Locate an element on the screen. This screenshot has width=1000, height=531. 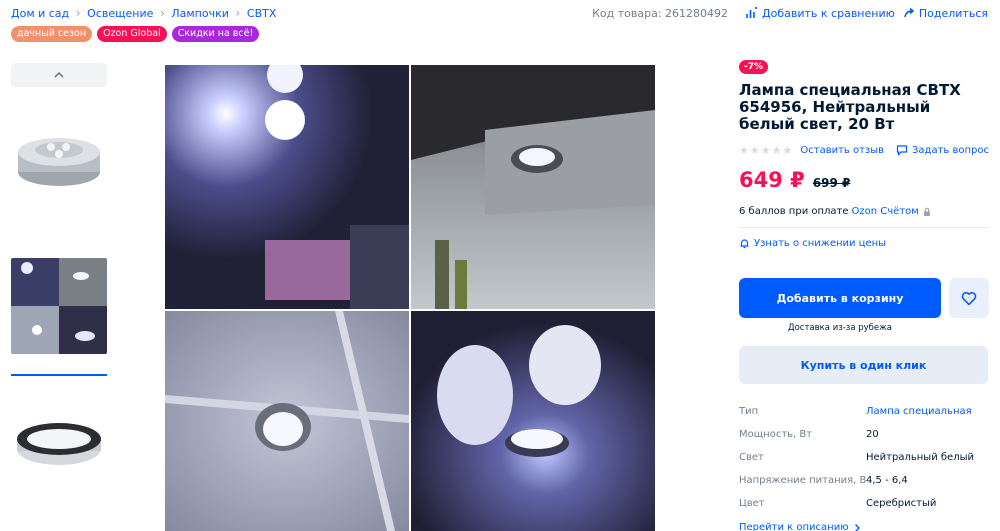
chevron-up-icon is located at coordinates (59, 74).